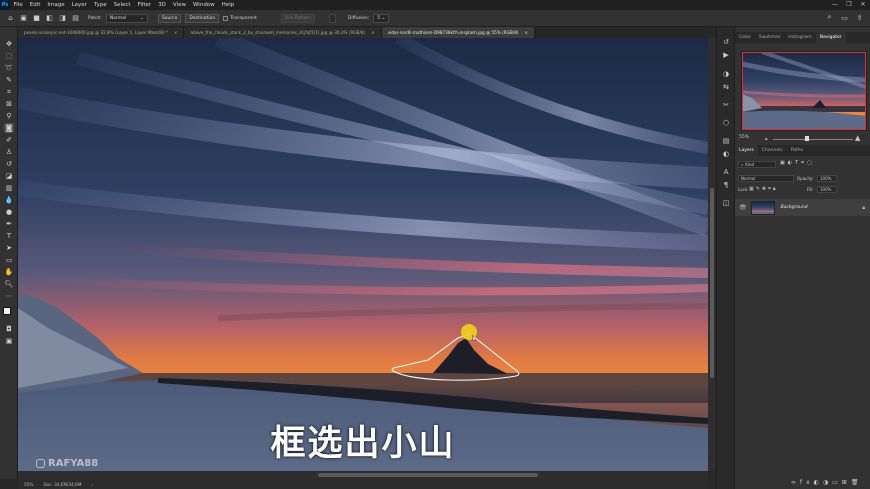 The width and height of the screenshot is (870, 489). Describe the element at coordinates (62, 18) in the screenshot. I see `selection-subtract-icon: ◨` at that location.